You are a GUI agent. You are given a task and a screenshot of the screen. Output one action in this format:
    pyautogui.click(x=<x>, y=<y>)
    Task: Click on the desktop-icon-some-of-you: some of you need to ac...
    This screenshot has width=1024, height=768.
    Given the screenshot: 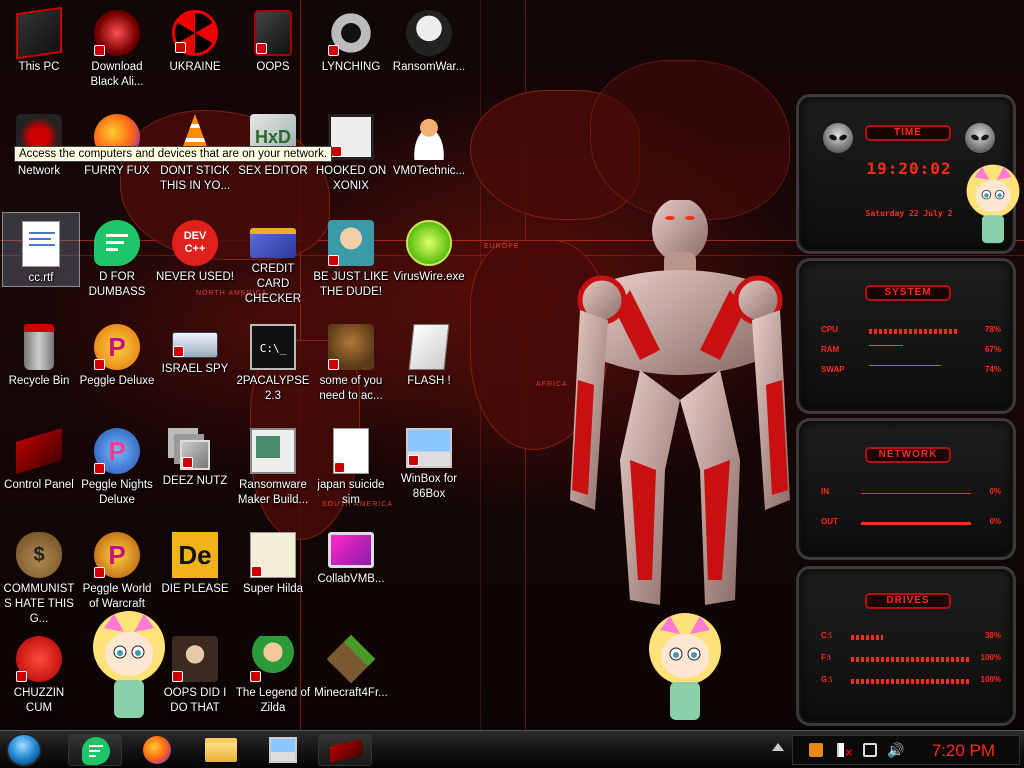 What is the action you would take?
    pyautogui.click(x=351, y=360)
    